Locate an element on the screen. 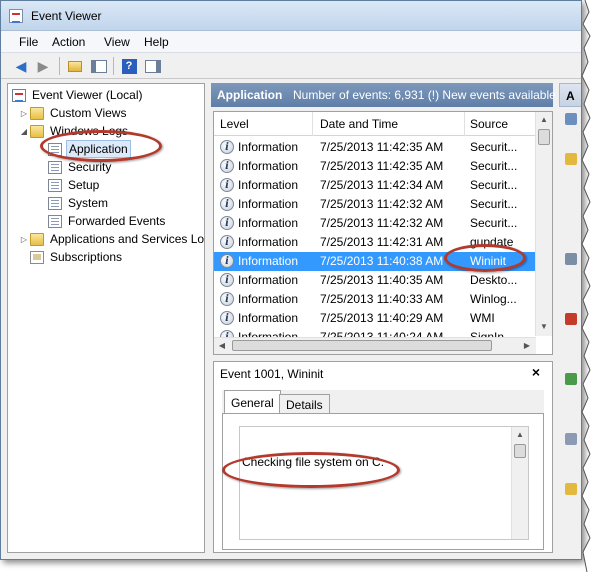 The height and width of the screenshot is (572, 599). close-icon: × is located at coordinates (536, 372).